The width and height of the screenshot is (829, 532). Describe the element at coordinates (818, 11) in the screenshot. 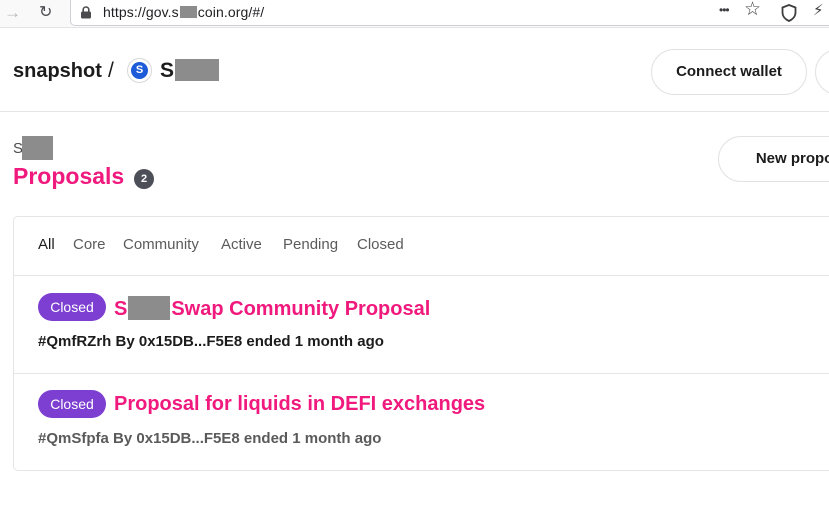

I see `extension-icon: ⚡` at that location.